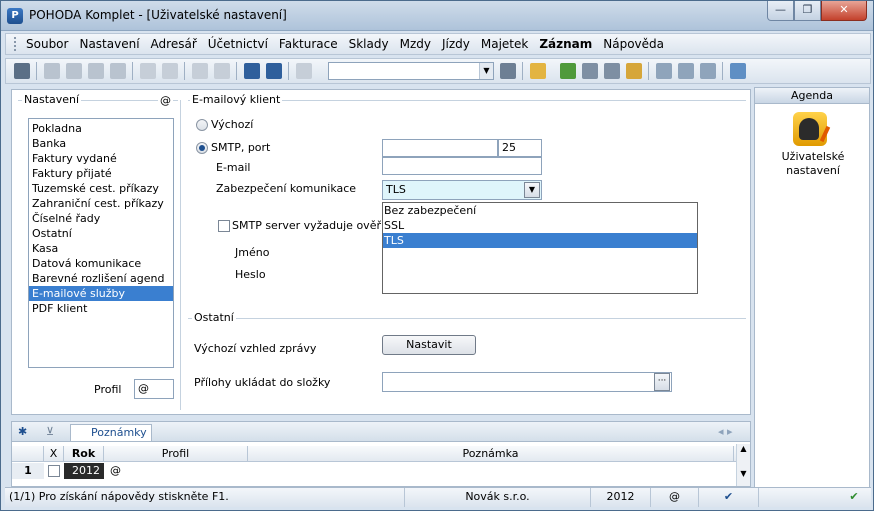 This screenshot has height=511, width=874. I want to click on list-item: Datová komunikace, so click(101, 263).